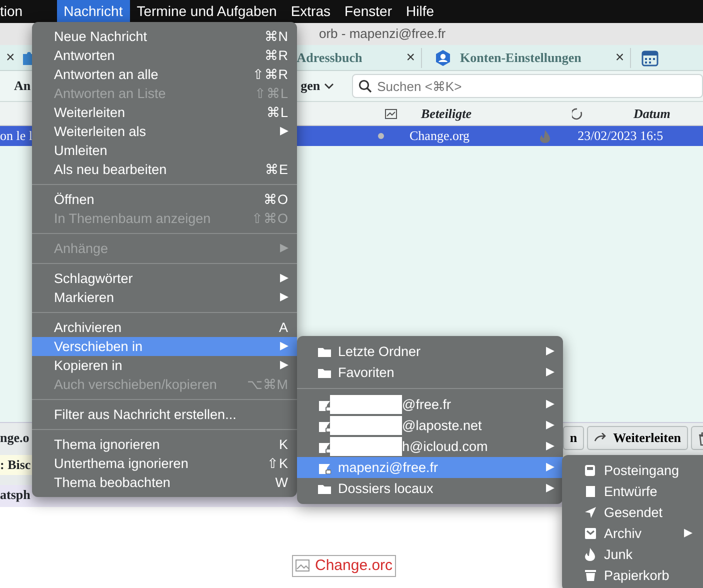  Describe the element at coordinates (164, 112) in the screenshot. I see `menu-item: Weiterleiten ⌘L` at that location.